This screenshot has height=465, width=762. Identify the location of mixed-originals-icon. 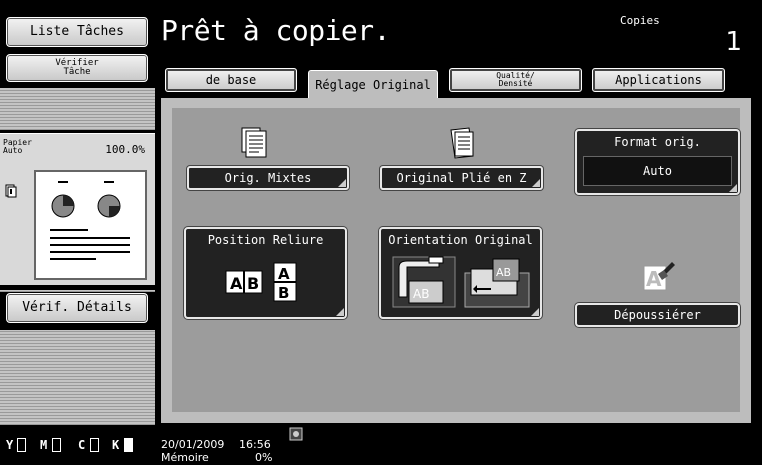
(254, 142).